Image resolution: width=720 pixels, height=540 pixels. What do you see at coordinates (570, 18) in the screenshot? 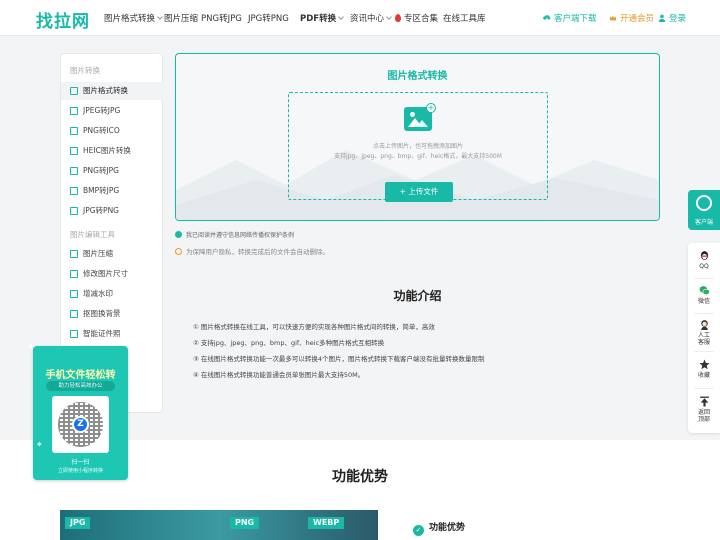
I see `client-download-link: 客户端下载` at bounding box center [570, 18].